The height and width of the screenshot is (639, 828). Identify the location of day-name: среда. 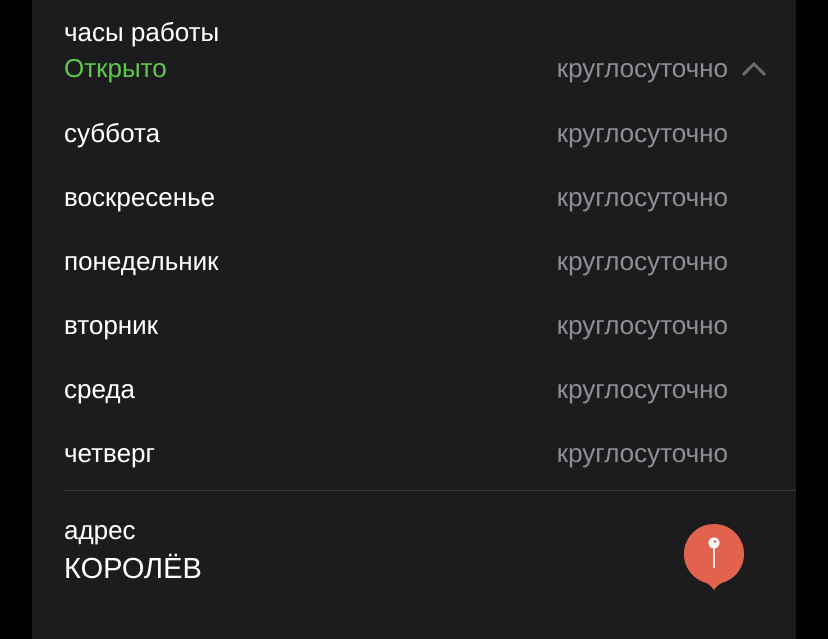
(99, 389).